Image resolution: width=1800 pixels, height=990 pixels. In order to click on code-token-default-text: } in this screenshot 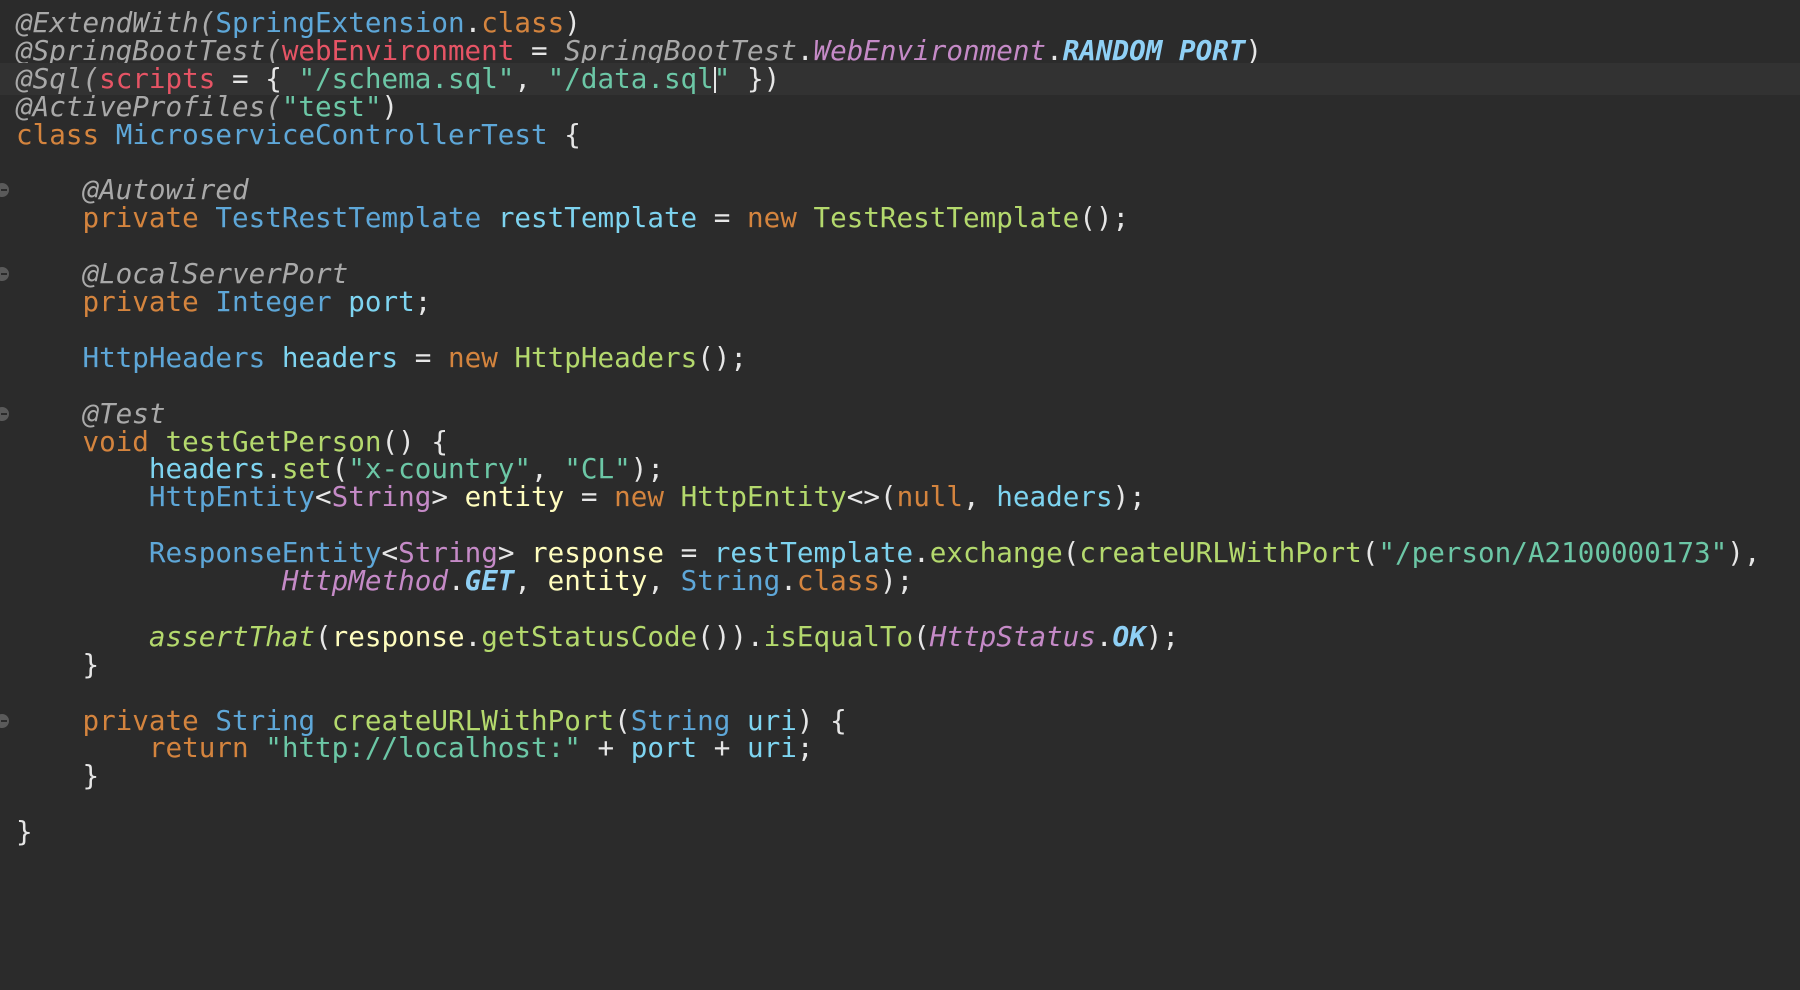, I will do `click(24, 832)`.